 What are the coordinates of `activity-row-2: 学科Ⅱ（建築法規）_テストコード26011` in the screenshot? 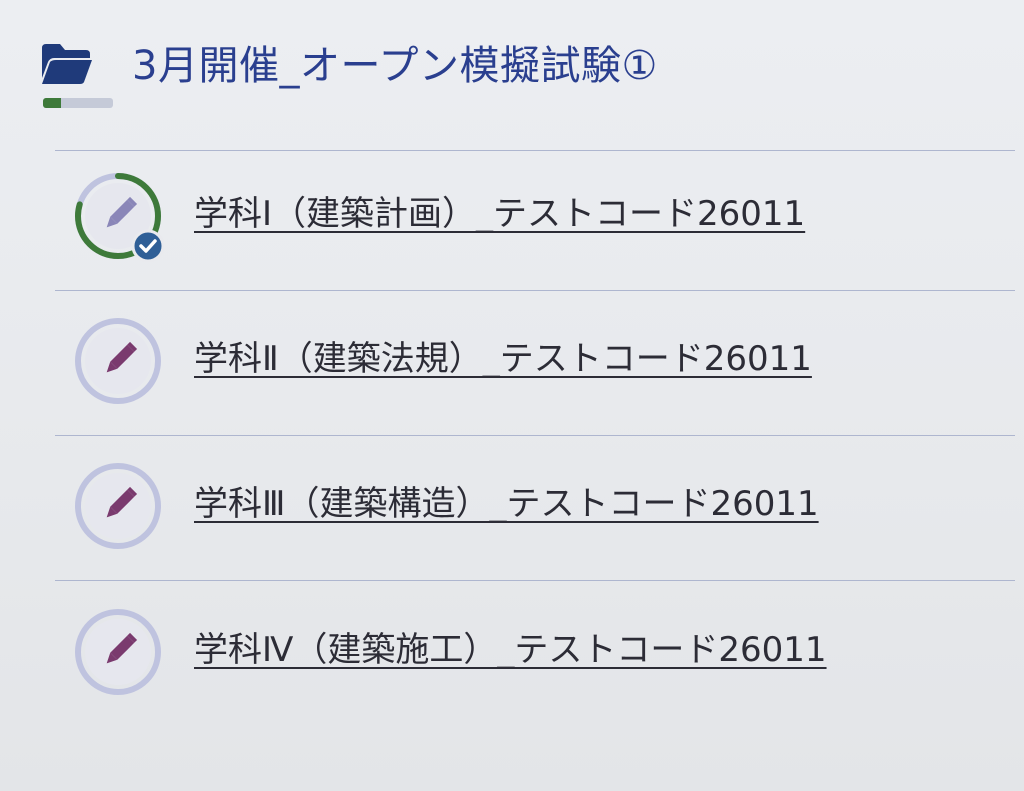 It's located at (532, 363).